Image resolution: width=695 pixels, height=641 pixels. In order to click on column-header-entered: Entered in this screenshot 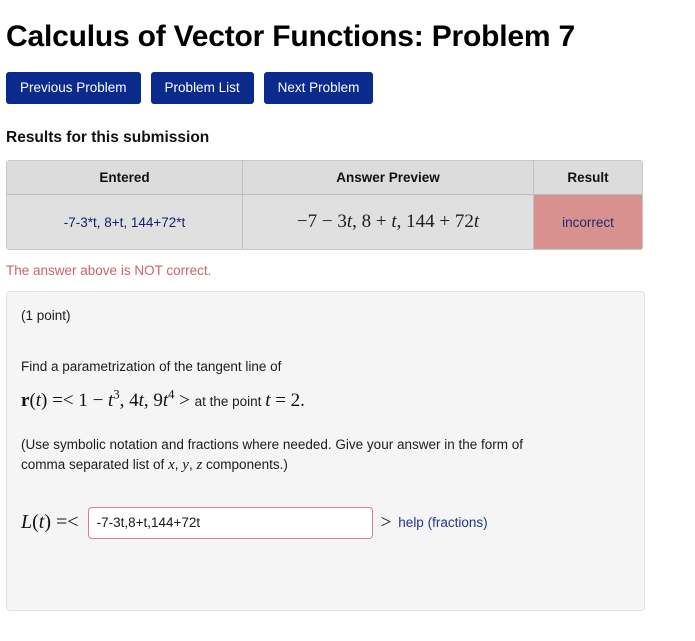, I will do `click(125, 178)`.